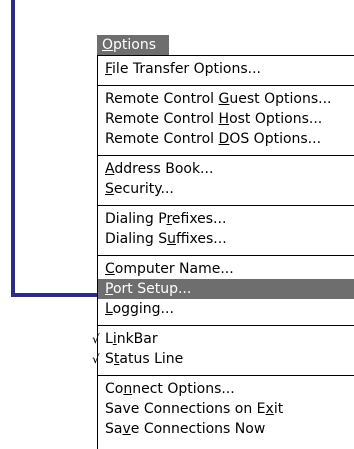  I want to click on menu-item-save-connections-now: Save Connections Now, so click(226, 429).